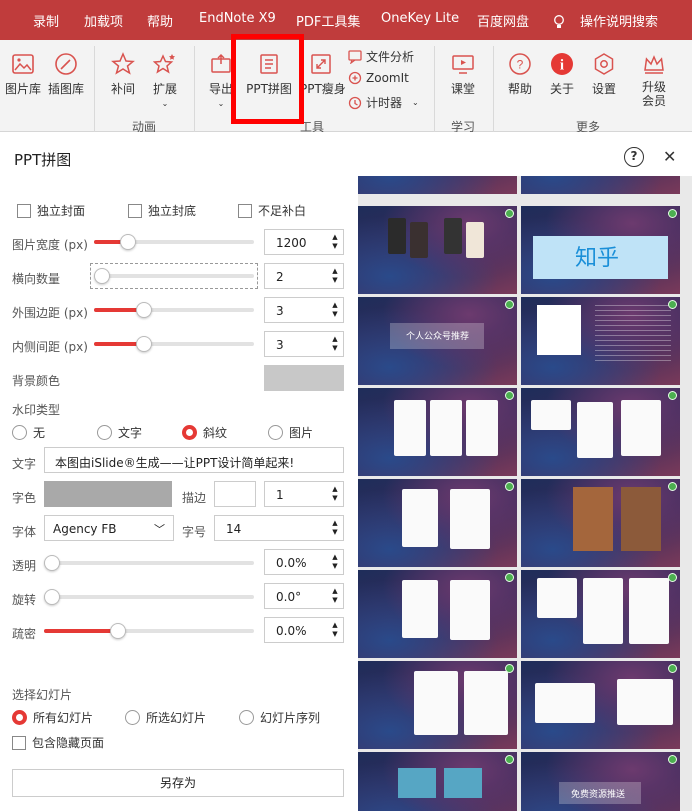 Image resolution: width=692 pixels, height=811 pixels. What do you see at coordinates (304, 630) in the screenshot?
I see `density-spinbox: 0.0% ▲ ▼` at bounding box center [304, 630].